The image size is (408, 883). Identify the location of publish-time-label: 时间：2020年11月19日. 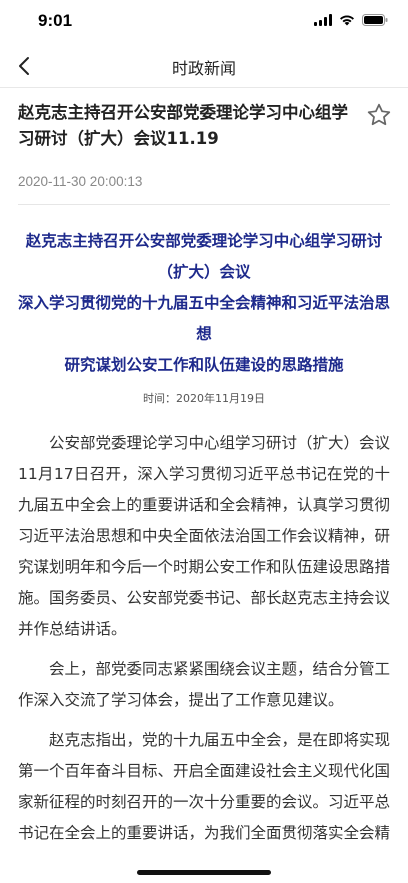
(204, 398).